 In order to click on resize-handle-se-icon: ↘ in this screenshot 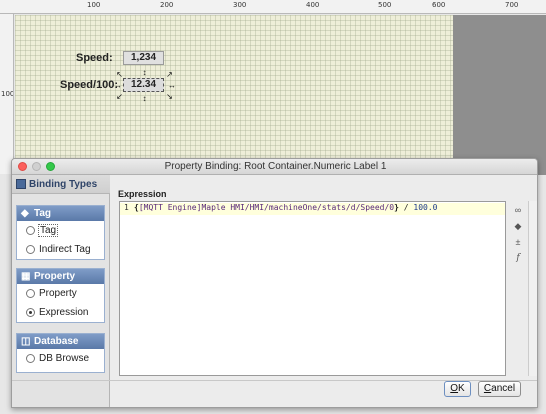, I will do `click(169, 97)`.